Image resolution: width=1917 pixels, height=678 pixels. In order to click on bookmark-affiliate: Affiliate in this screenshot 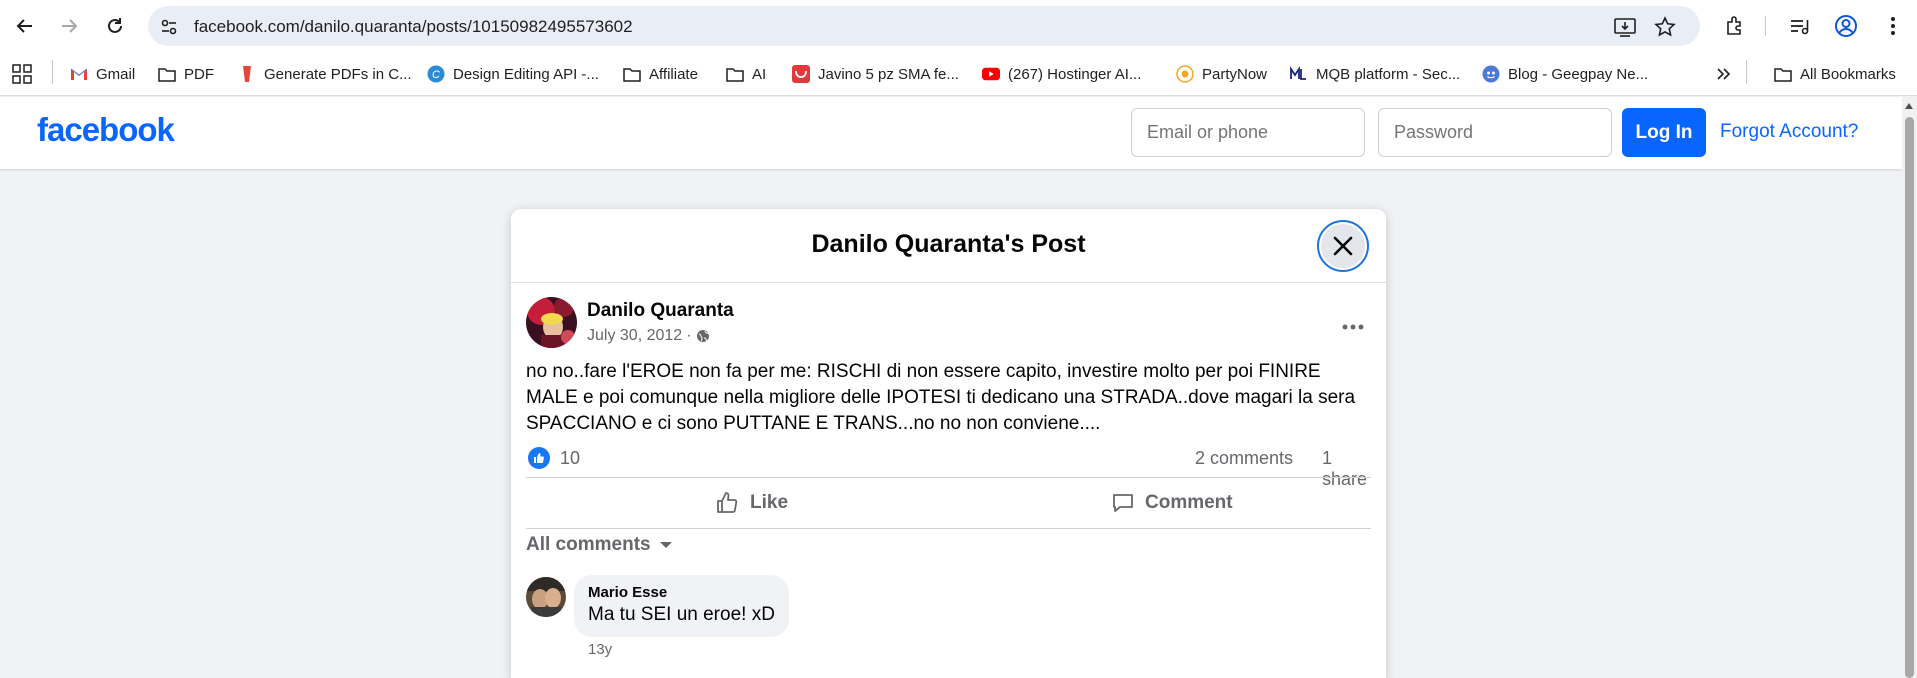, I will do `click(660, 74)`.